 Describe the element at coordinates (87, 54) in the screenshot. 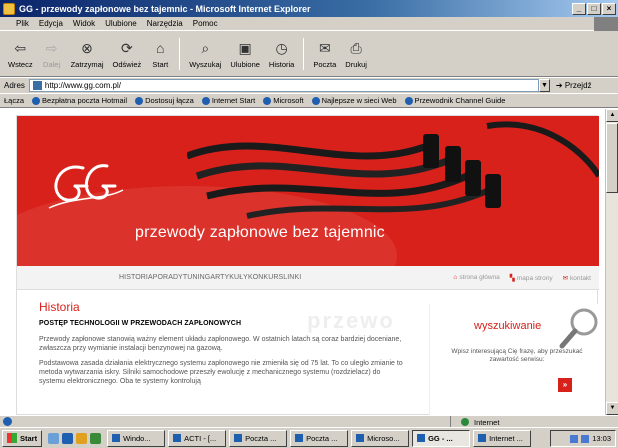

I see `stop-button: ⊗ Zatrzymaj` at that location.